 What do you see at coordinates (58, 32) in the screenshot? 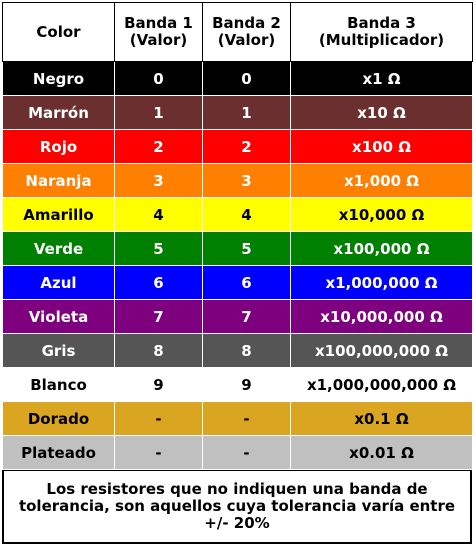
I see `header-color: Color` at bounding box center [58, 32].